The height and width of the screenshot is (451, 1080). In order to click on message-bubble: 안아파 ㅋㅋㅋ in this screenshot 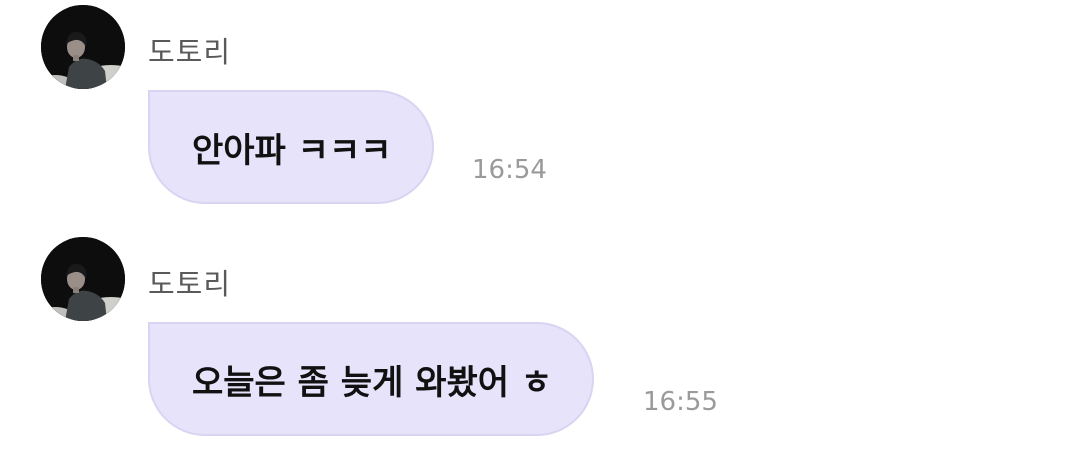, I will do `click(291, 147)`.